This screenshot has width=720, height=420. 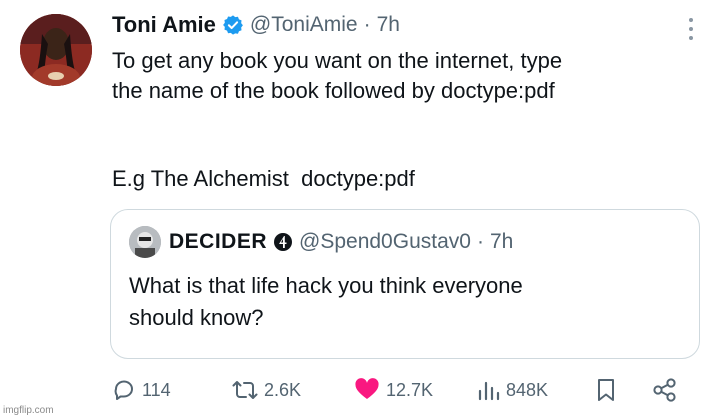 I want to click on quote-author-name: DECIDER, so click(x=218, y=242).